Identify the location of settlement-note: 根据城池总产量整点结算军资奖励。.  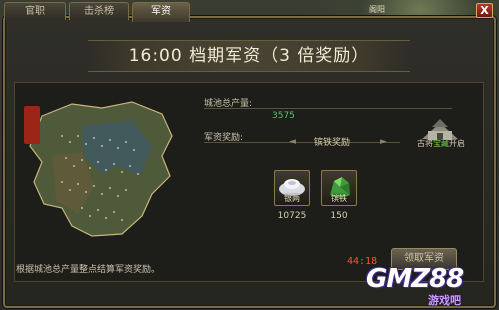
(88, 270).